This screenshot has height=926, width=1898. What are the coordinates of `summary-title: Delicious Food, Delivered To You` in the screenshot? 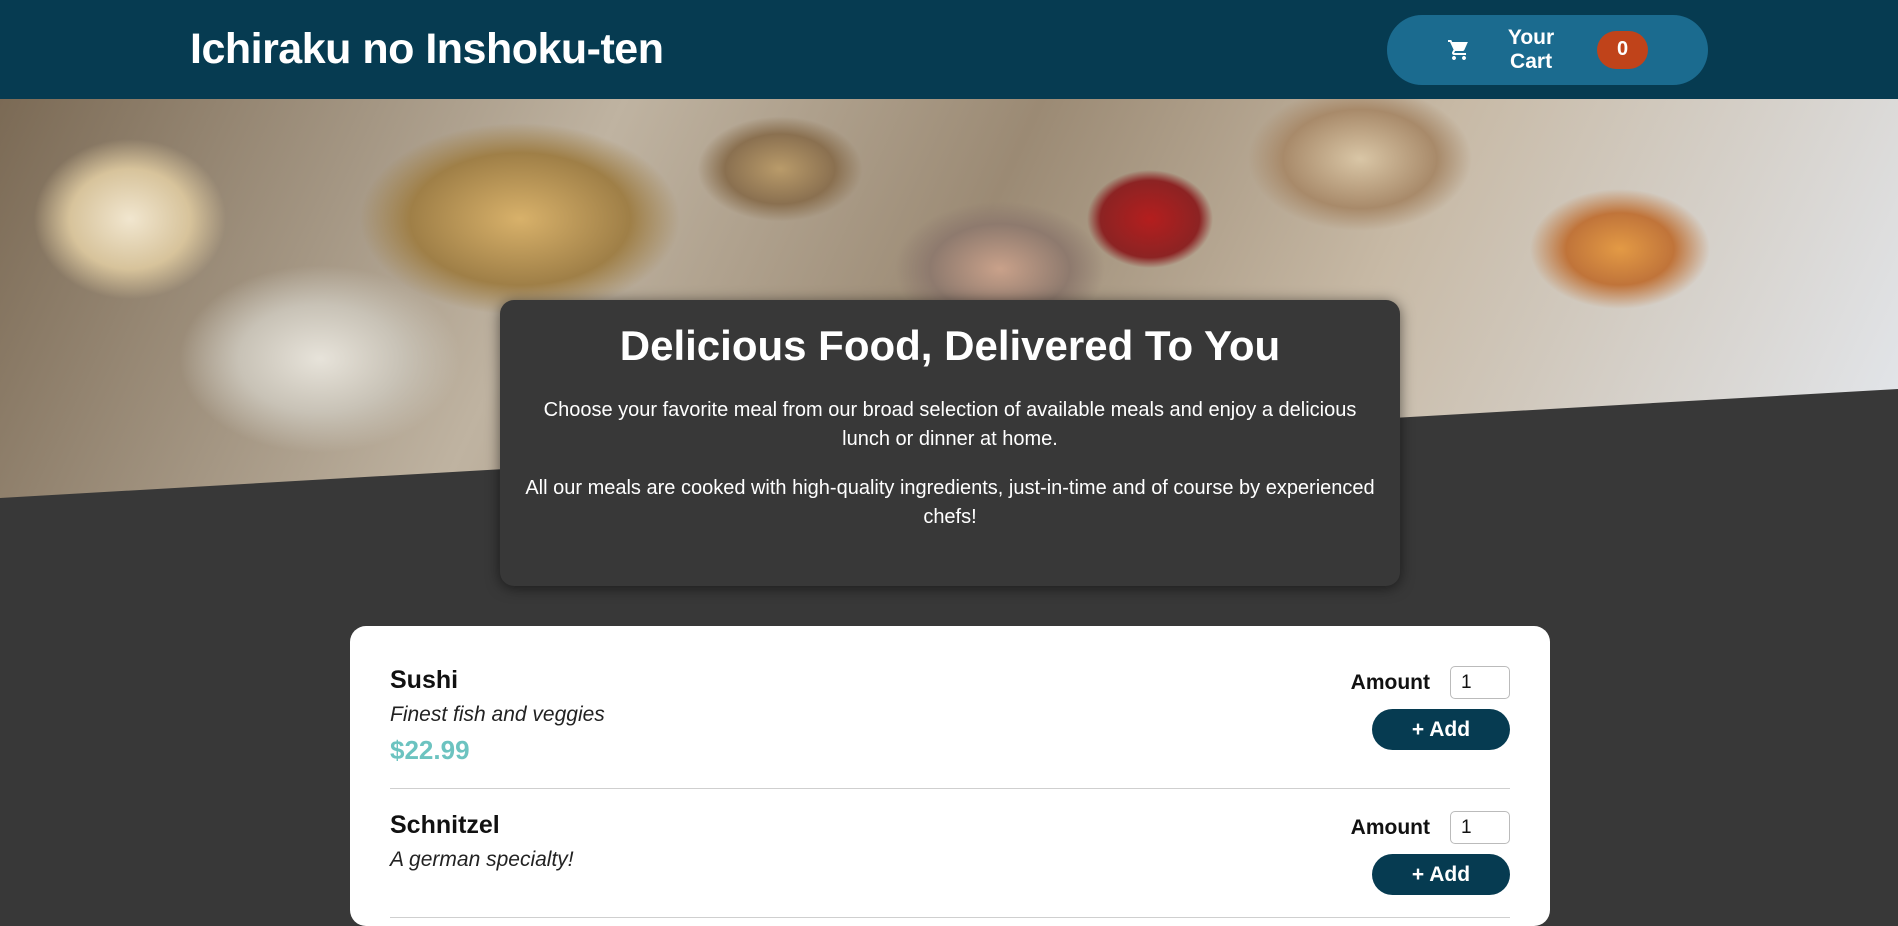 It's located at (950, 345).